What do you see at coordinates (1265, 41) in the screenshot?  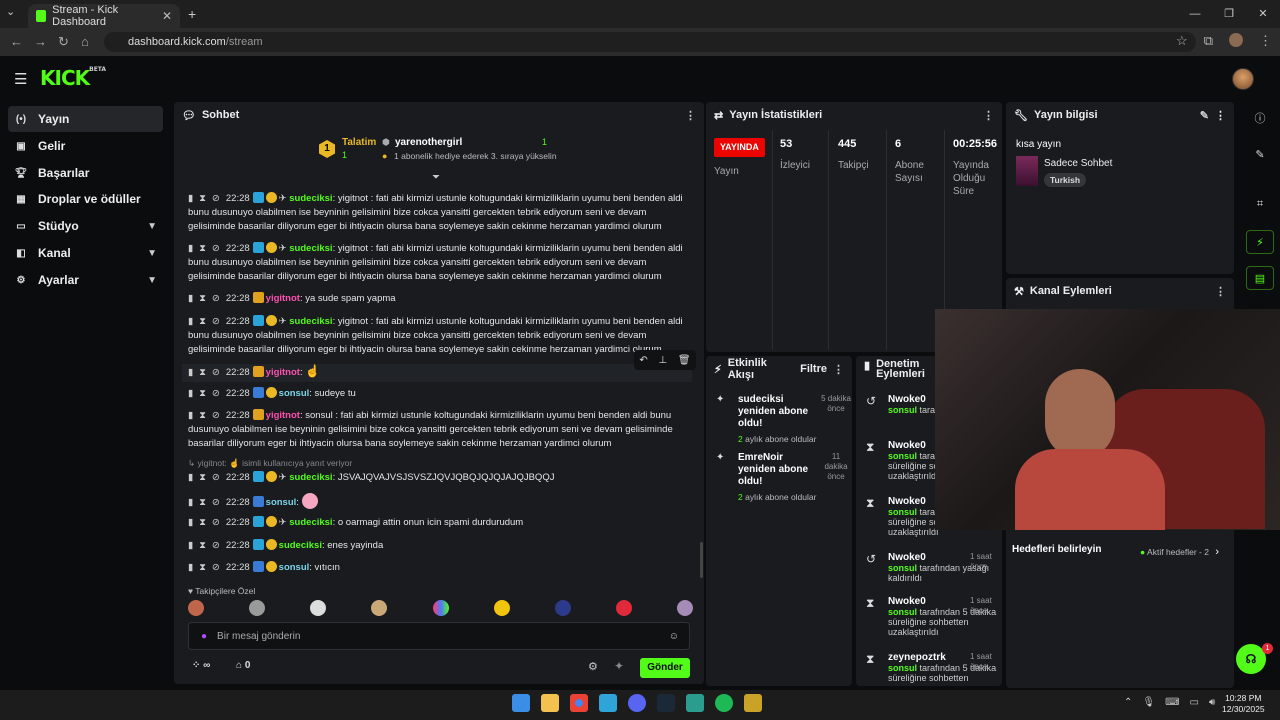 I see `browser-menu-icon: ⋮` at bounding box center [1265, 41].